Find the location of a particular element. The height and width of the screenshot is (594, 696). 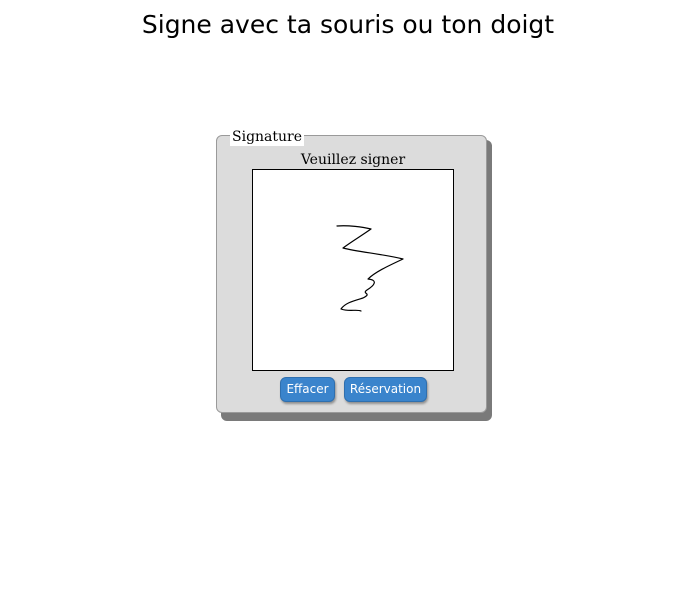

page-title: Signe avec ta souris ou ton doigt is located at coordinates (348, 24).